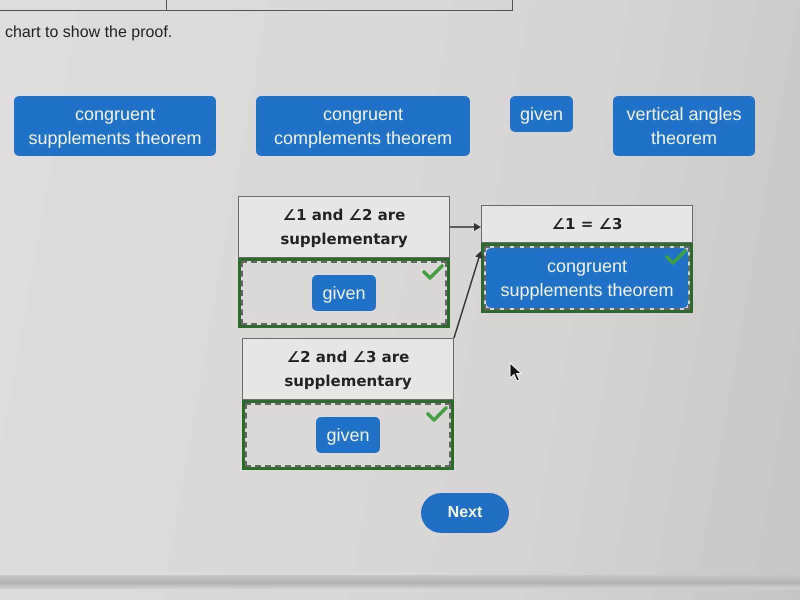  I want to click on answer-tile: vertical angles theorem, so click(684, 126).